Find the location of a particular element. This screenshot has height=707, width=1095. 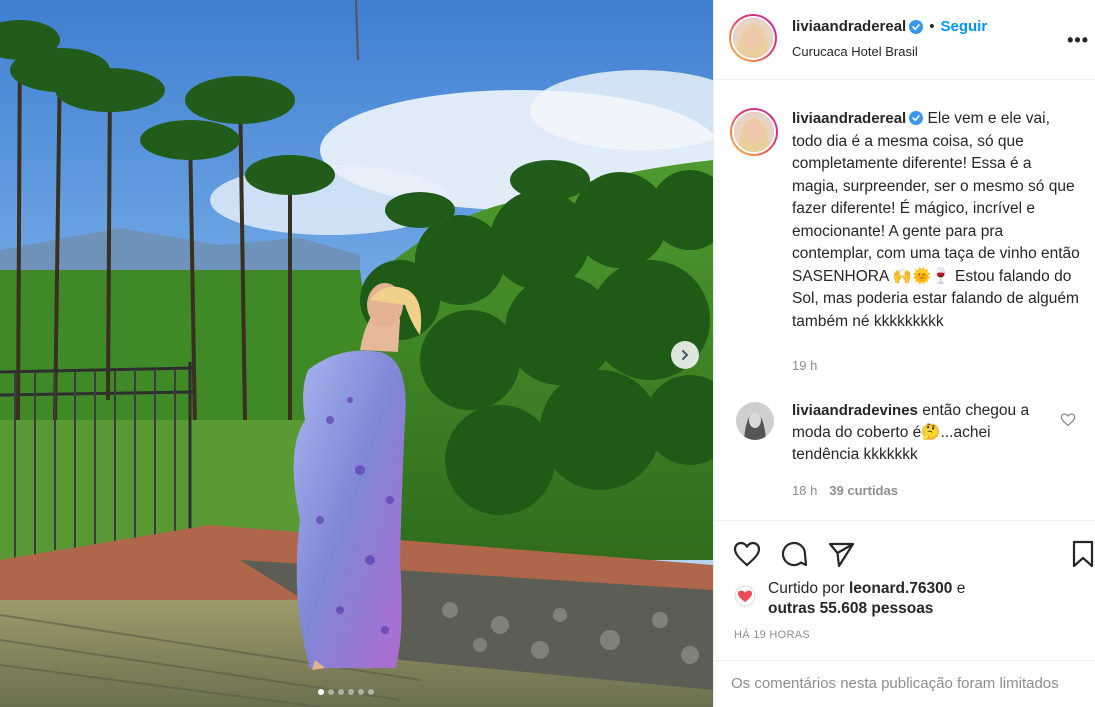

more-icon: ••• is located at coordinates (1078, 40).